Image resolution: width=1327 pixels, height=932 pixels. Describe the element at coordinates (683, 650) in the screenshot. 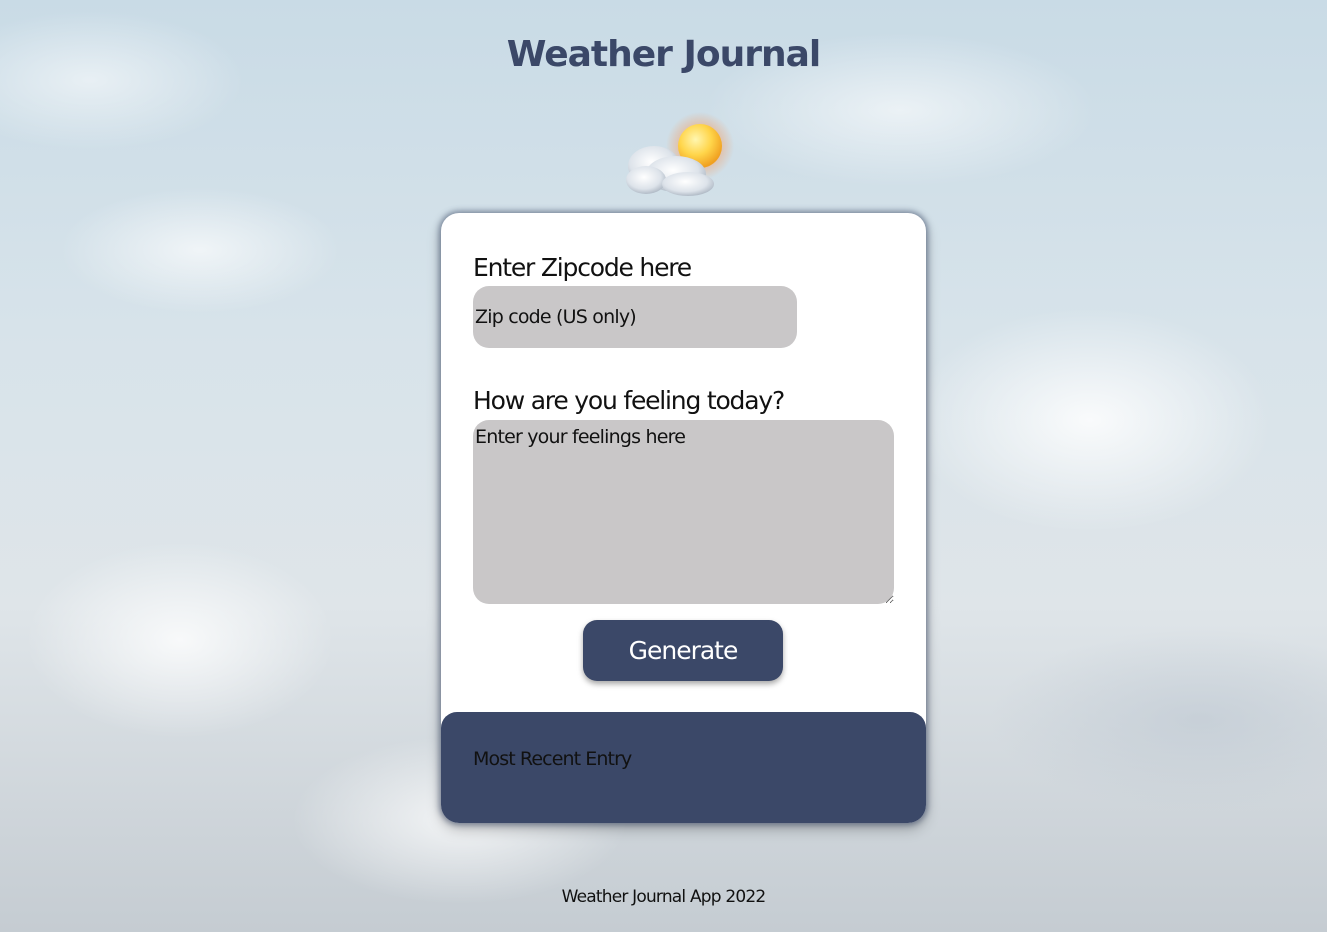

I see `generate-button: Generate` at that location.